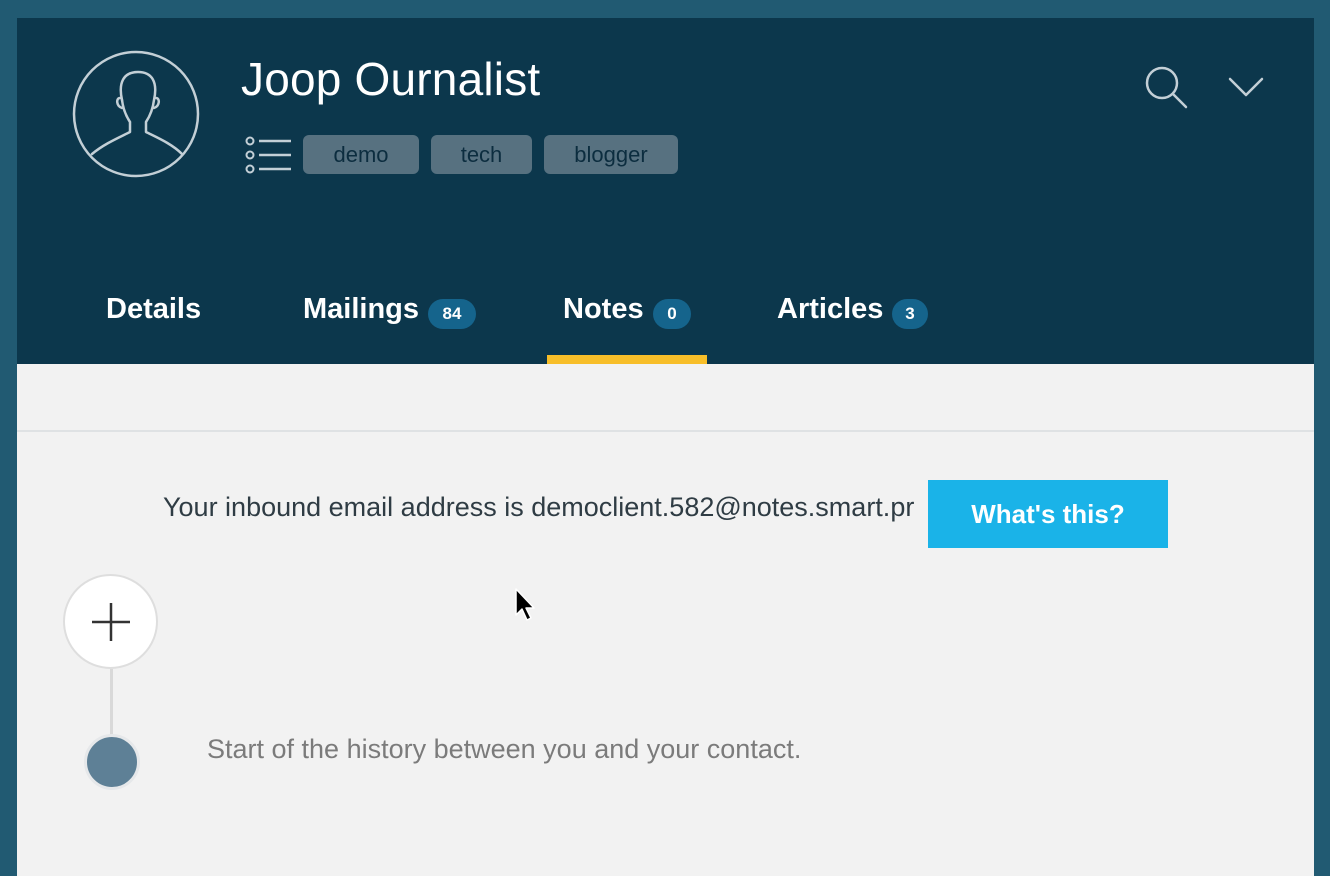 The height and width of the screenshot is (876, 1330). Describe the element at coordinates (154, 309) in the screenshot. I see `tab-details-label: Details` at that location.